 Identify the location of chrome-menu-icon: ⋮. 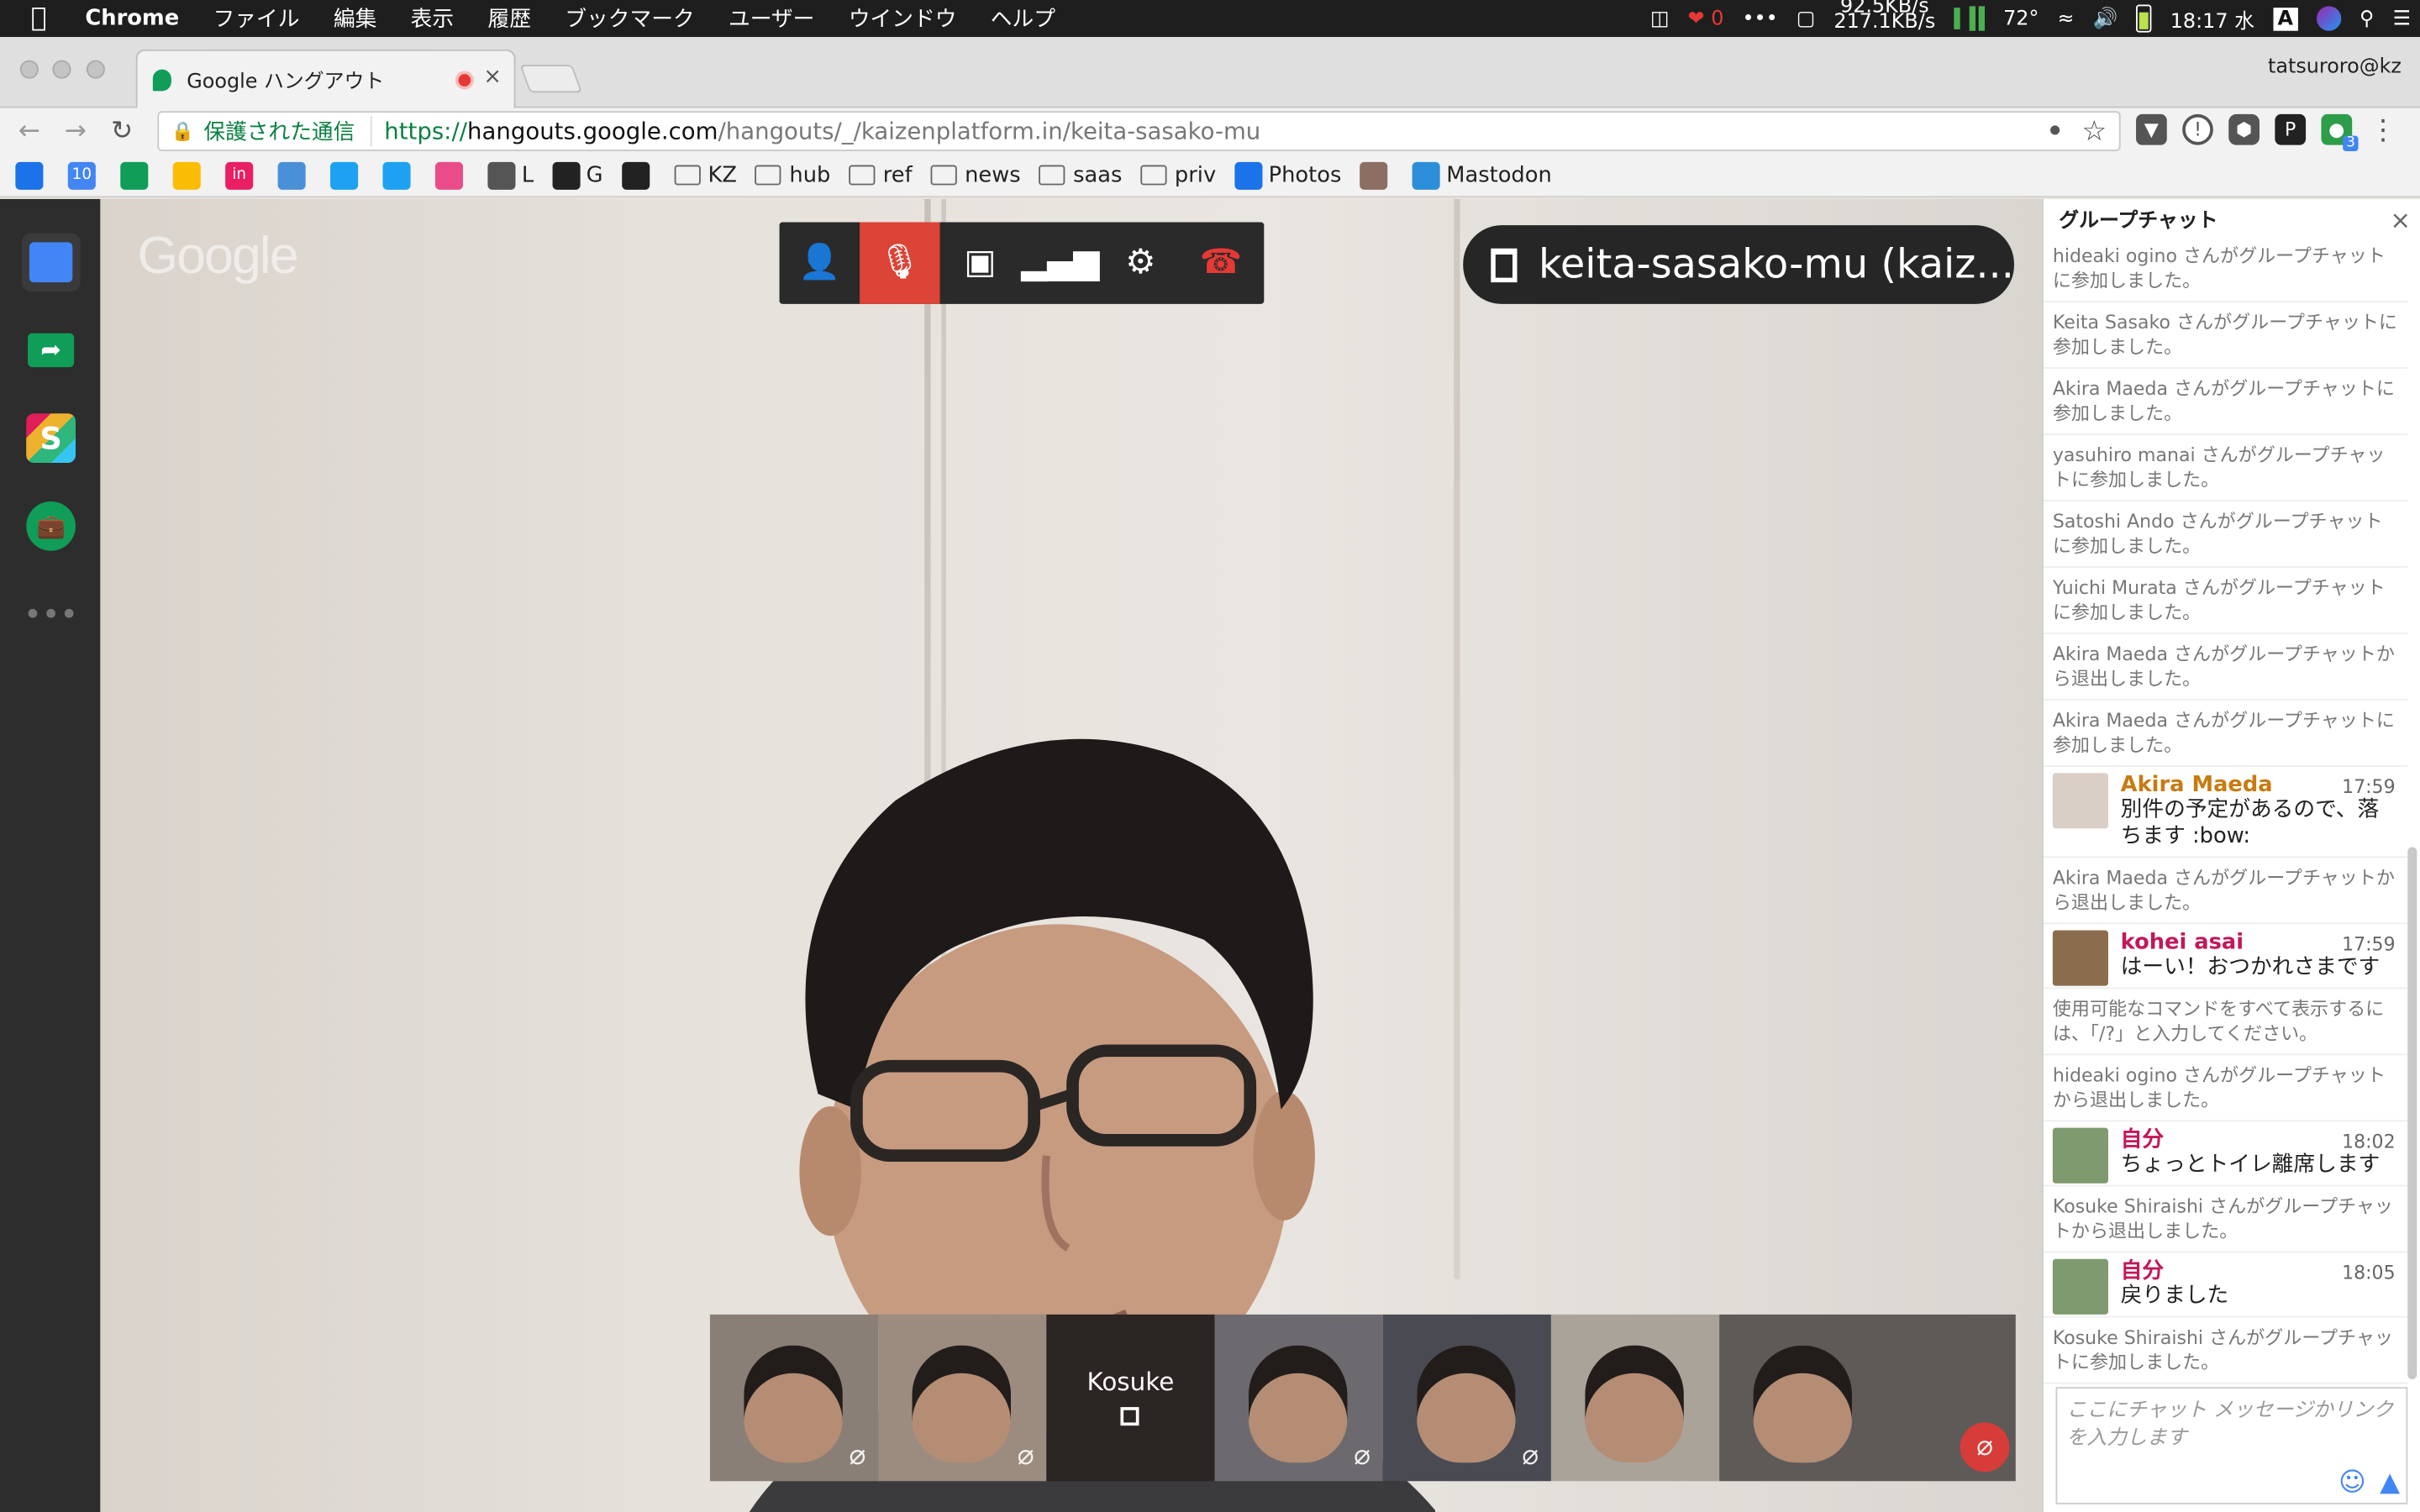
(2384, 129).